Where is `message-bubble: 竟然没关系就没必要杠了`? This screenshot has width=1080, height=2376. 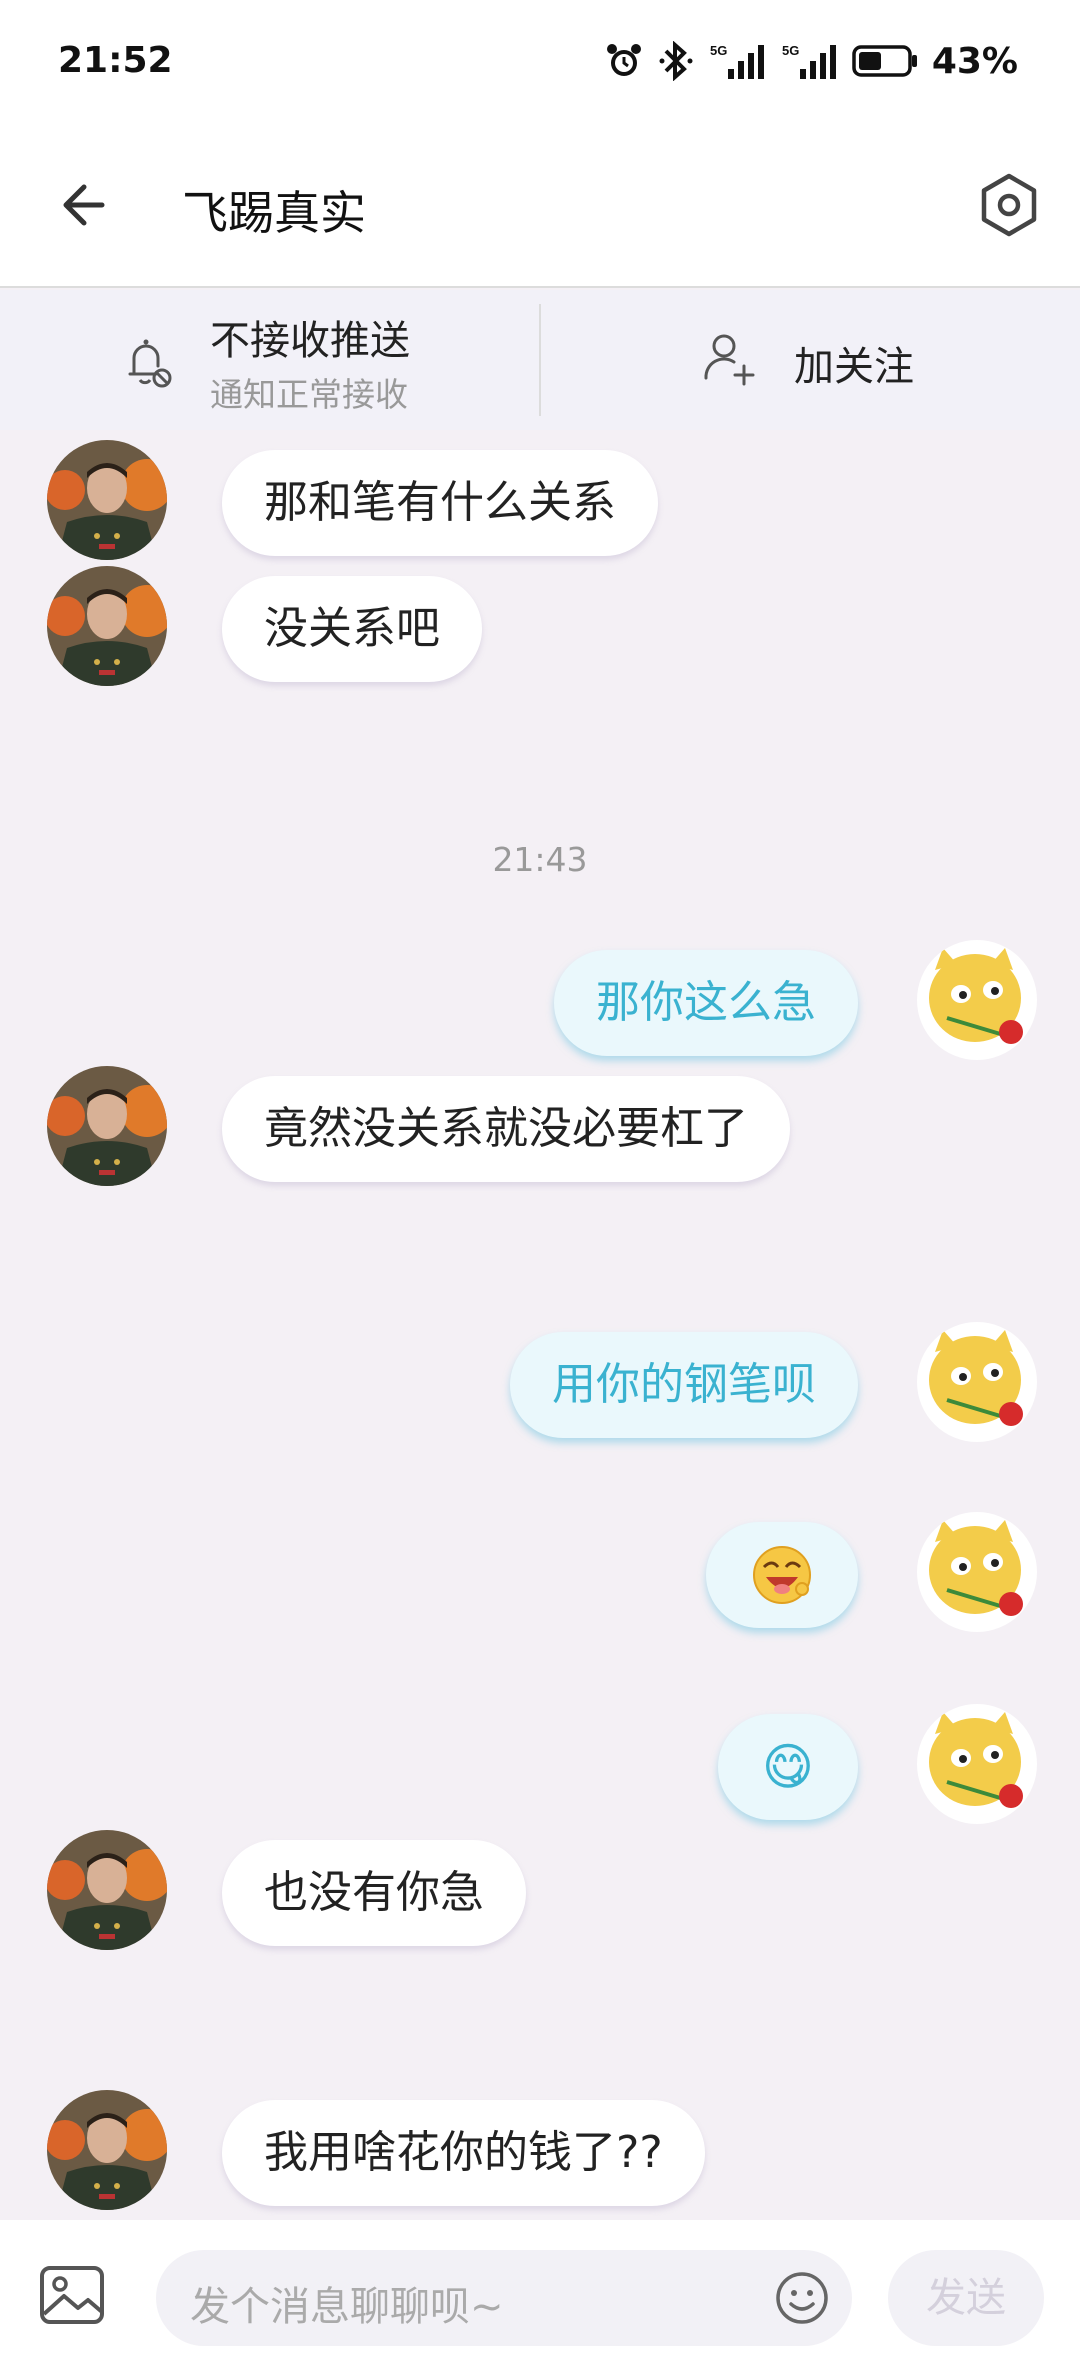 message-bubble: 竟然没关系就没必要杠了 is located at coordinates (506, 1129).